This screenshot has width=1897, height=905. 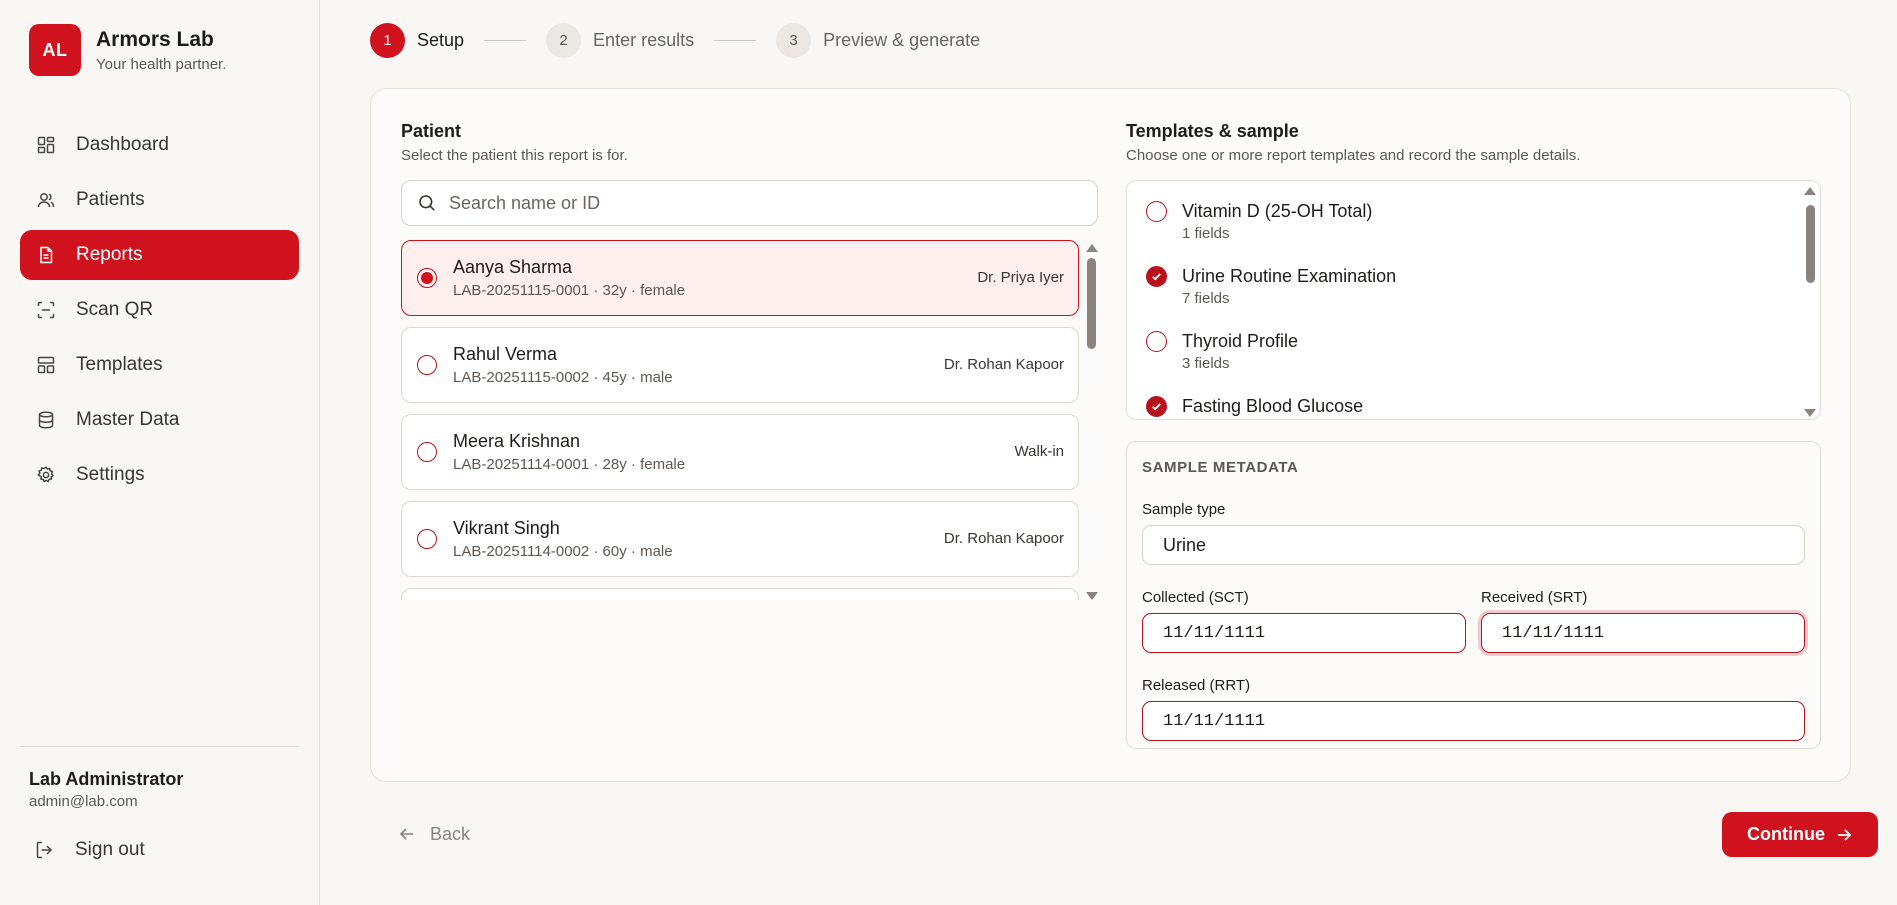 What do you see at coordinates (46, 420) in the screenshot?
I see `database-icon` at bounding box center [46, 420].